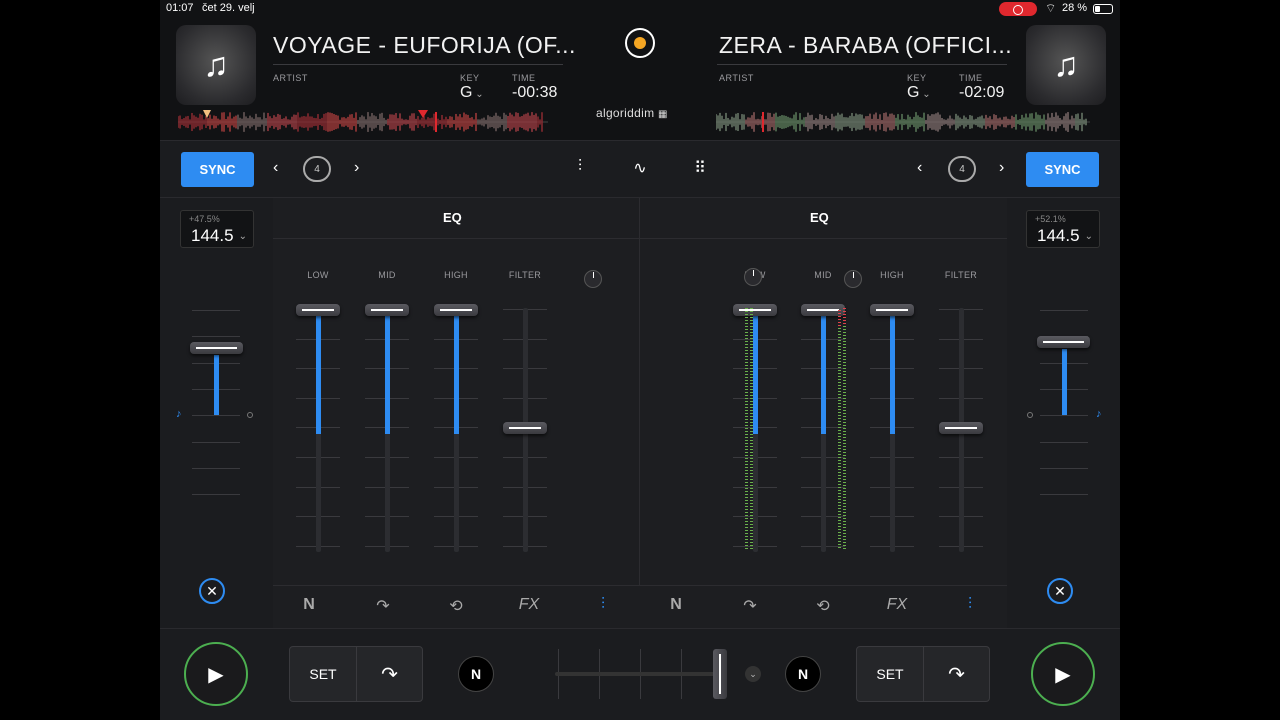 The width and height of the screenshot is (1280, 720). What do you see at coordinates (452, 217) in the screenshot?
I see `deck-a-eq-title: EQ` at bounding box center [452, 217].